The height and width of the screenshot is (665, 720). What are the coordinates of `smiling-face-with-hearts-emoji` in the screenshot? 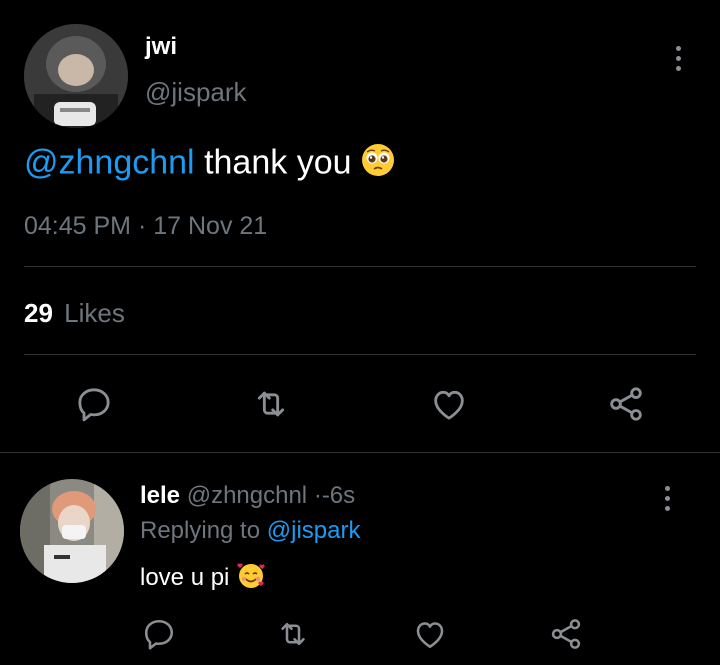 It's located at (251, 578).